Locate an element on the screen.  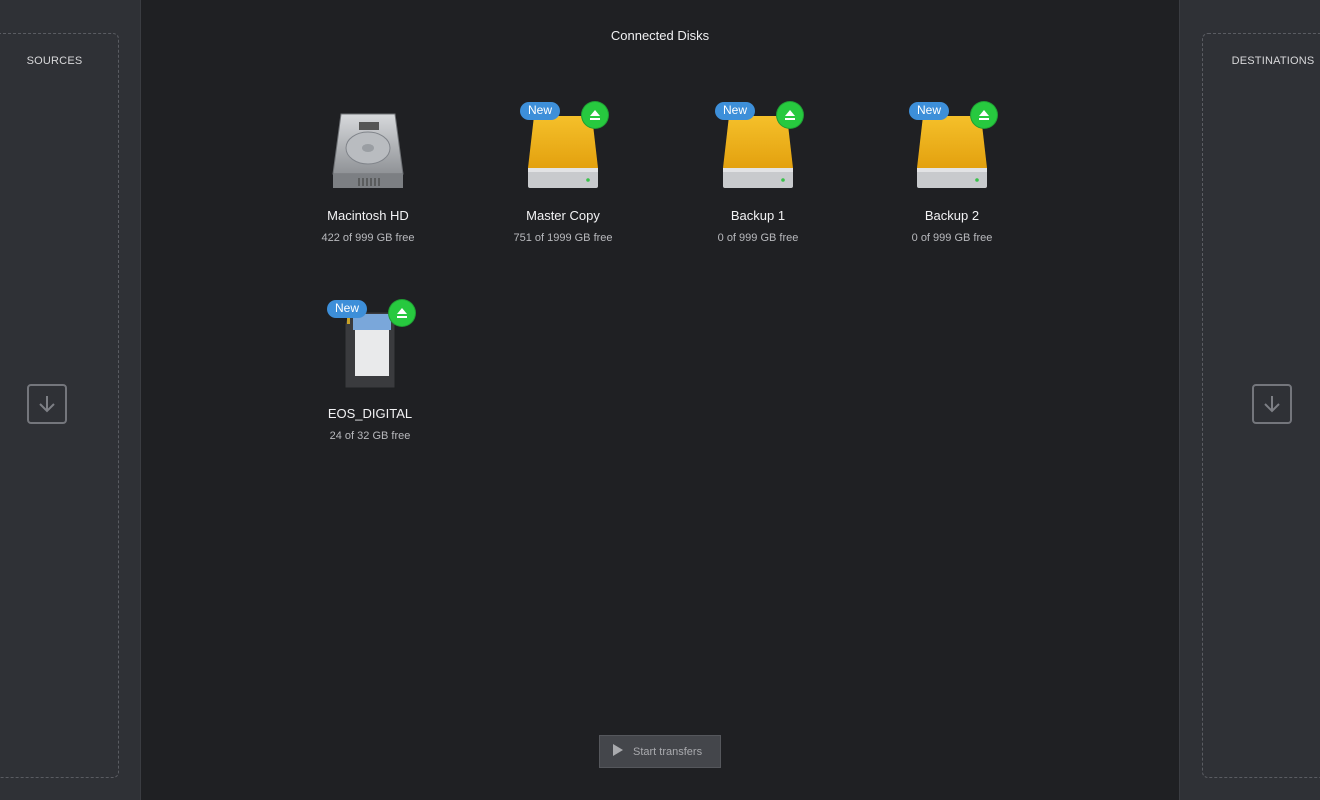
page-title: Connected Disks is located at coordinates (660, 35).